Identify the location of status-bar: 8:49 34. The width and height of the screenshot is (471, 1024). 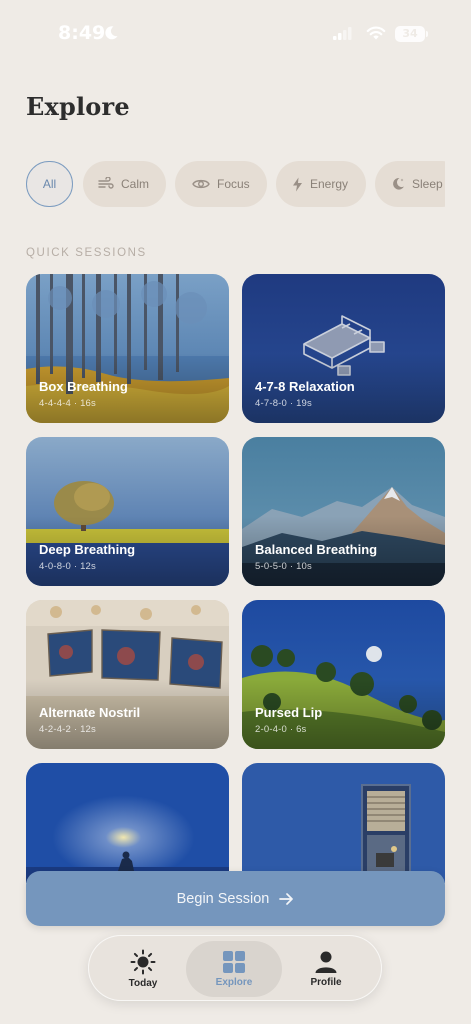
(235, 35).